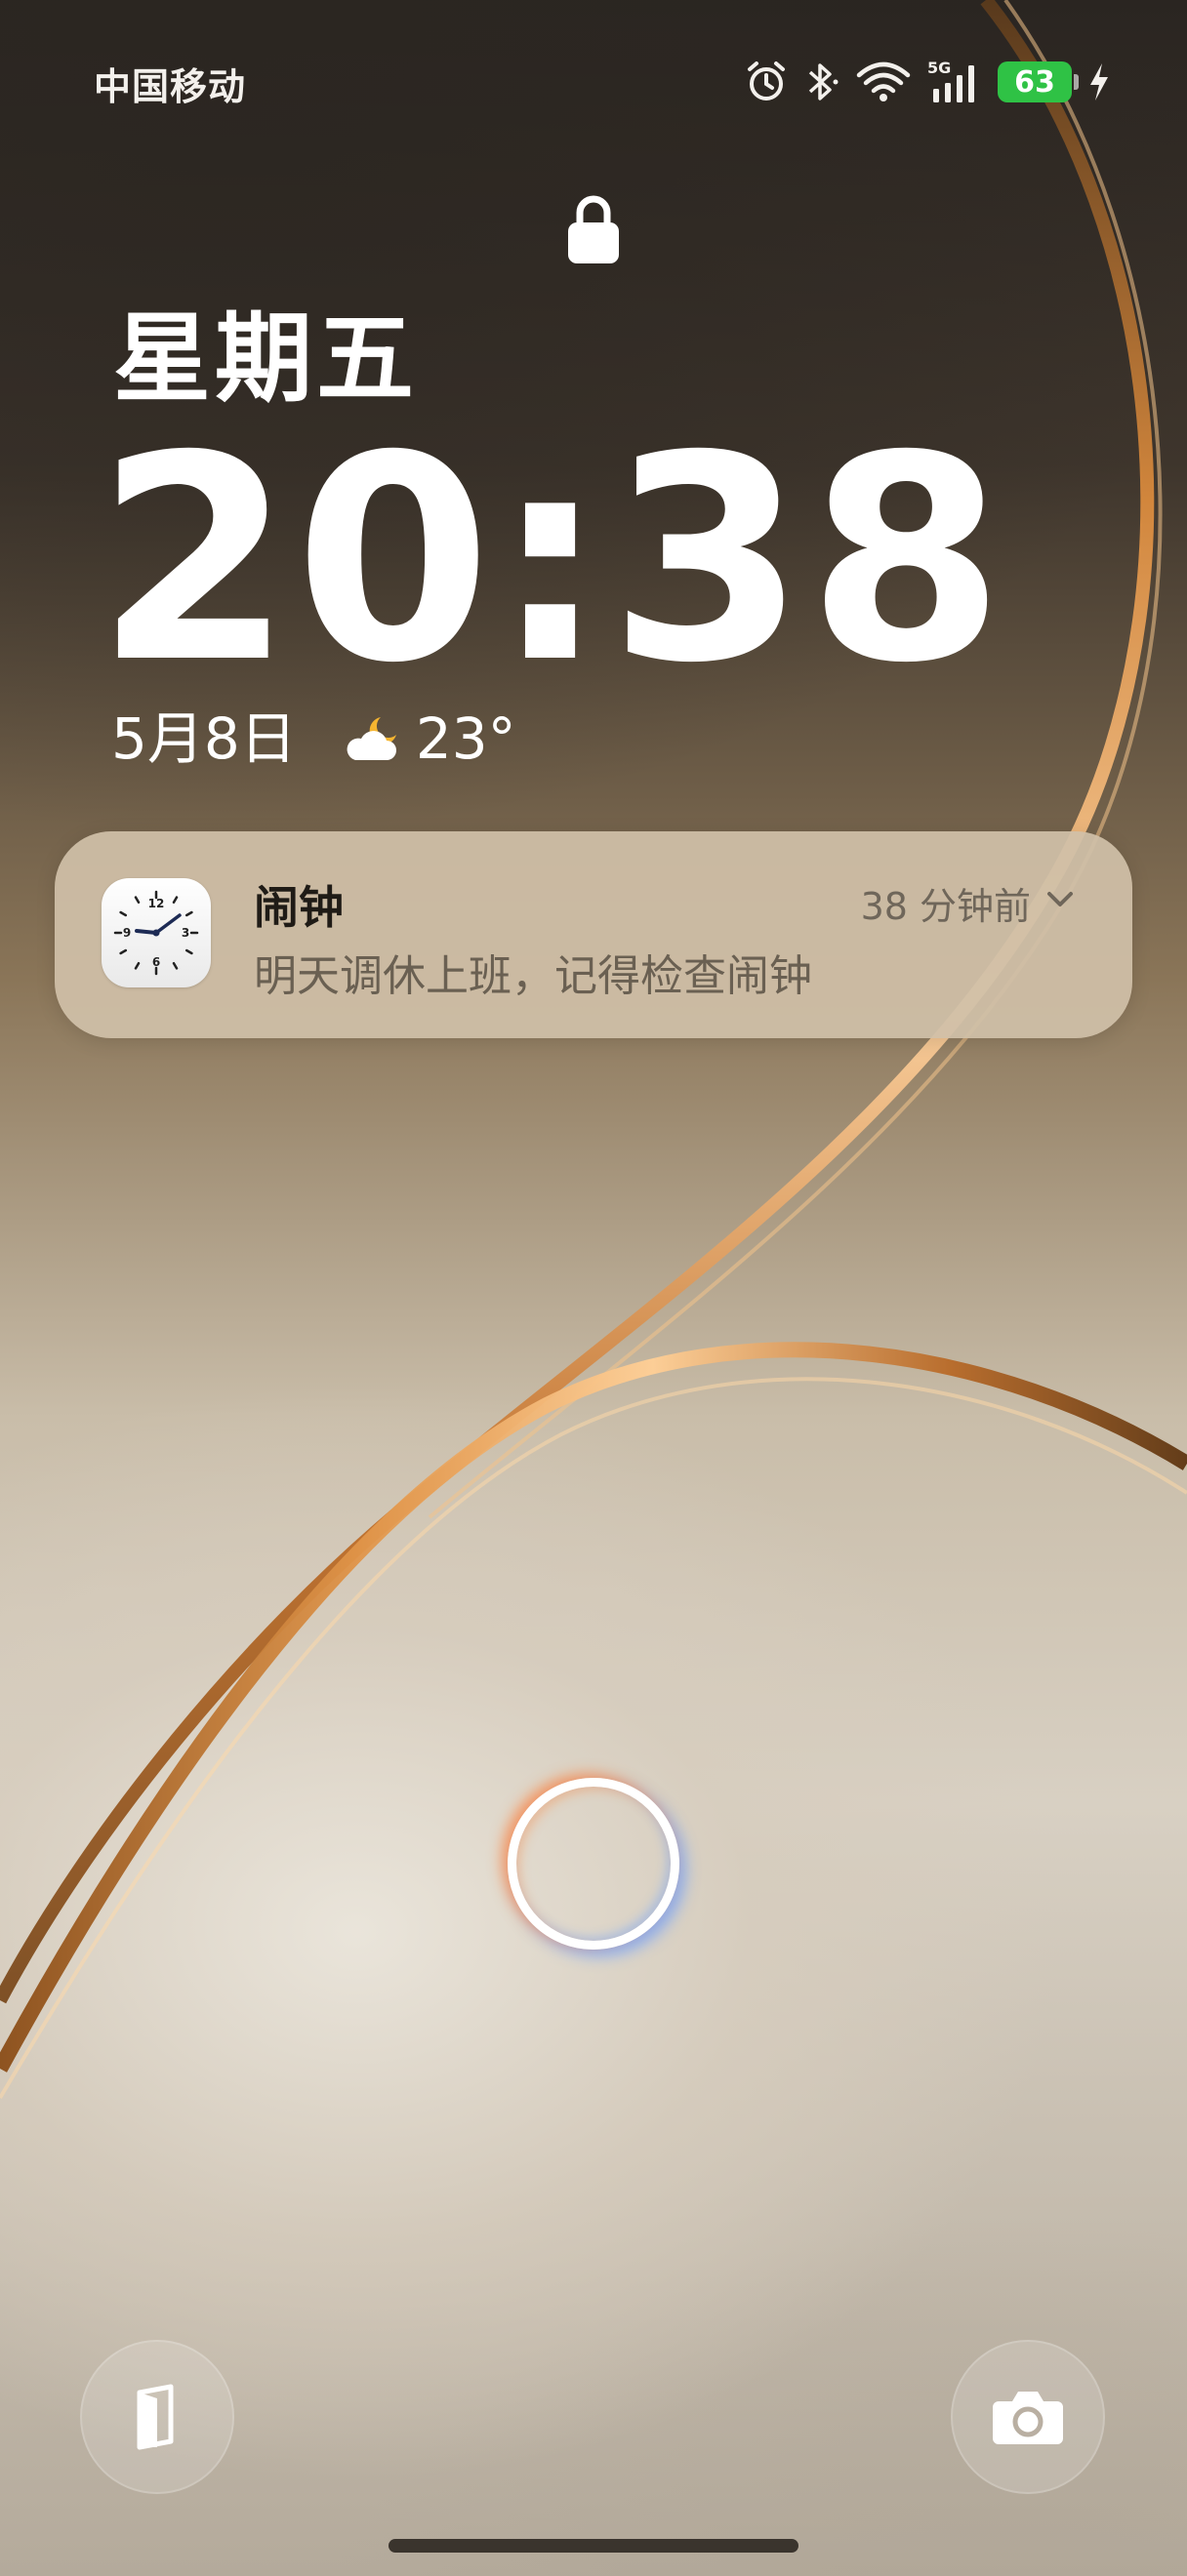 This screenshot has width=1187, height=2576. Describe the element at coordinates (766, 81) in the screenshot. I see `alarm-icon` at that location.